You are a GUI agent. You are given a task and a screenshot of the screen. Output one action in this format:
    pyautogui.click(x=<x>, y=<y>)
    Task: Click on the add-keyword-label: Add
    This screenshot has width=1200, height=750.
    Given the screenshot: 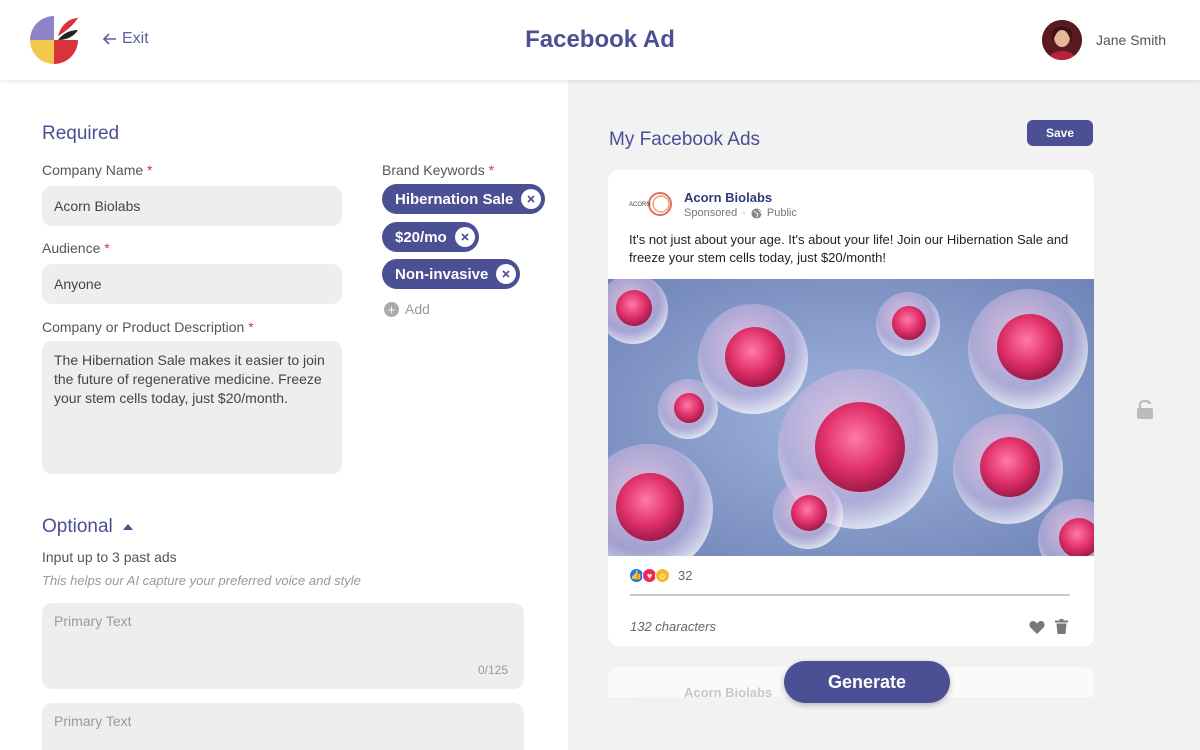 What is the action you would take?
    pyautogui.click(x=417, y=309)
    